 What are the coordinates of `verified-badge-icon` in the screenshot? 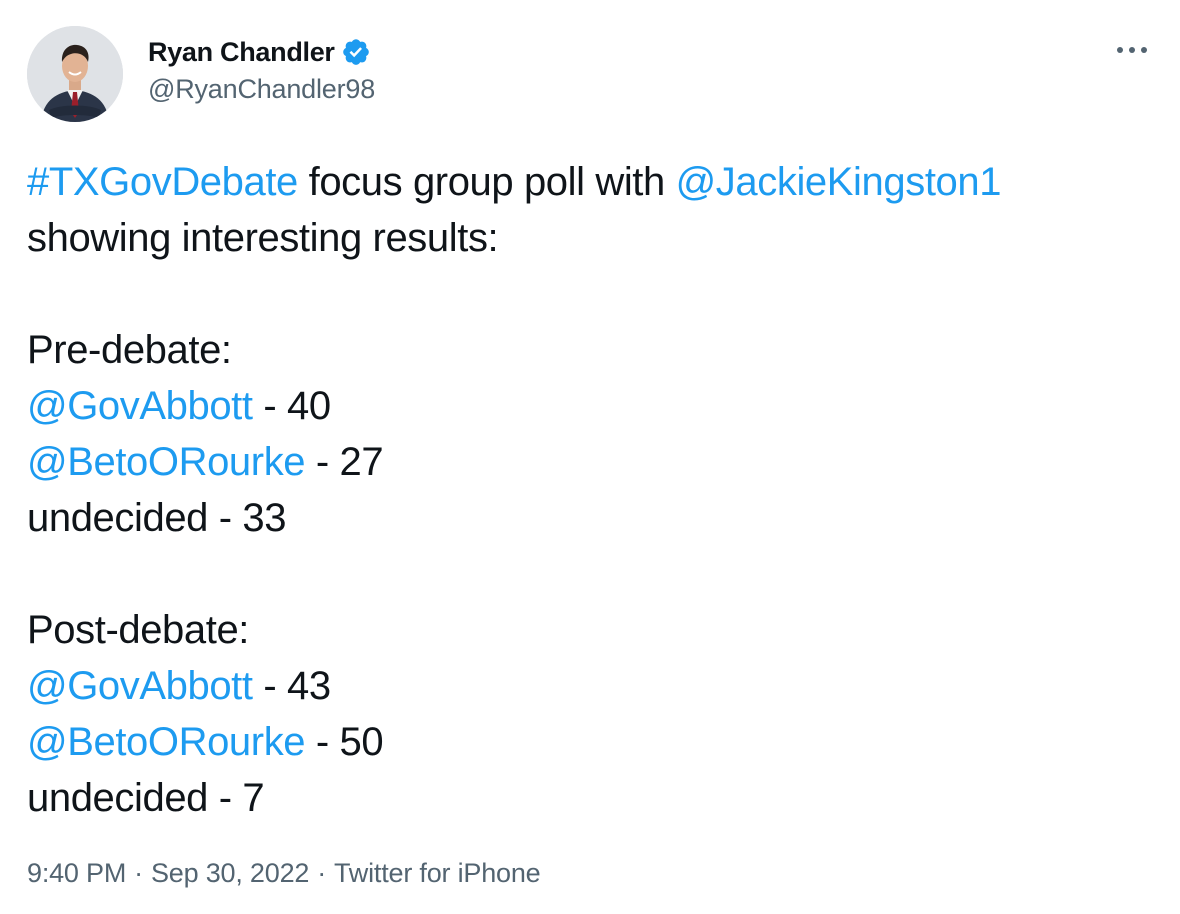 It's located at (356, 52).